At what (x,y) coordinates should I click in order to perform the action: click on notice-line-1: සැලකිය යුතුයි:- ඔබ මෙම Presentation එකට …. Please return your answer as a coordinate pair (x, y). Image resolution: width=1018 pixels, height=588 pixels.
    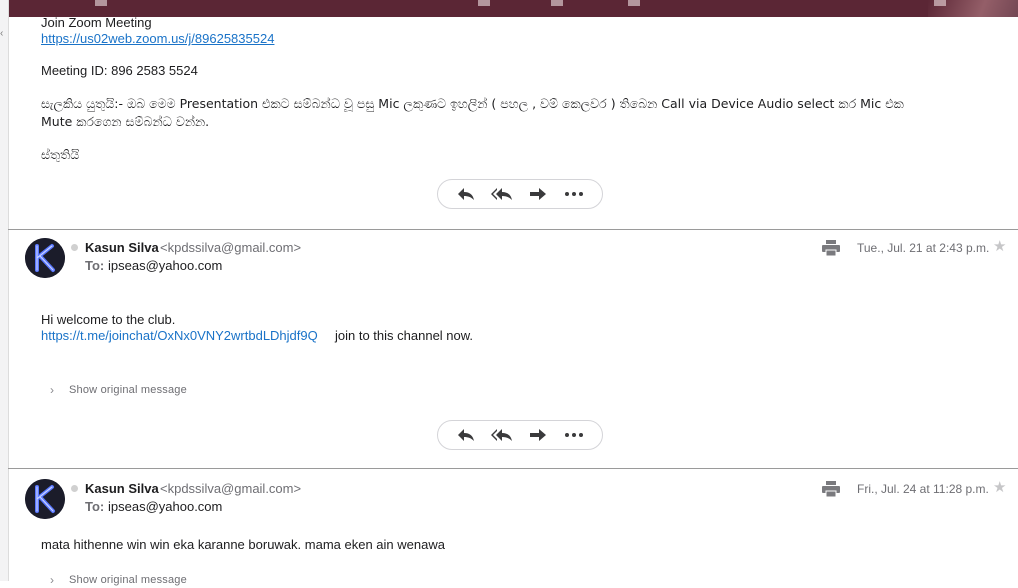
    Looking at the image, I should click on (472, 103).